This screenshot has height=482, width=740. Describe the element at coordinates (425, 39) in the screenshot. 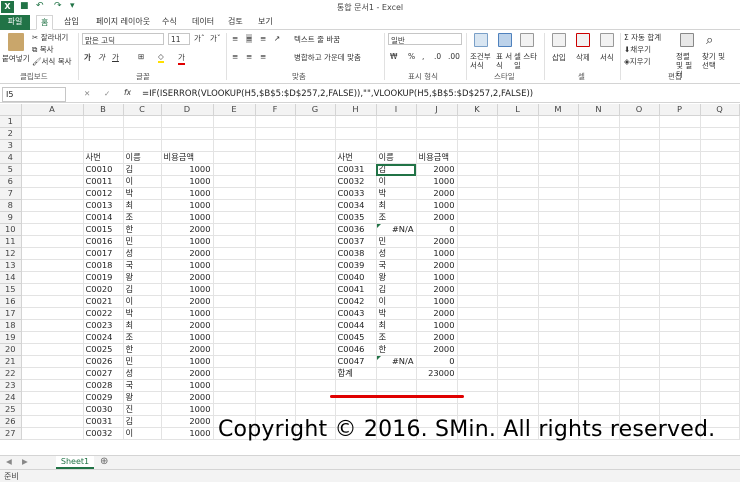

I see `number-format-select: 일반` at that location.